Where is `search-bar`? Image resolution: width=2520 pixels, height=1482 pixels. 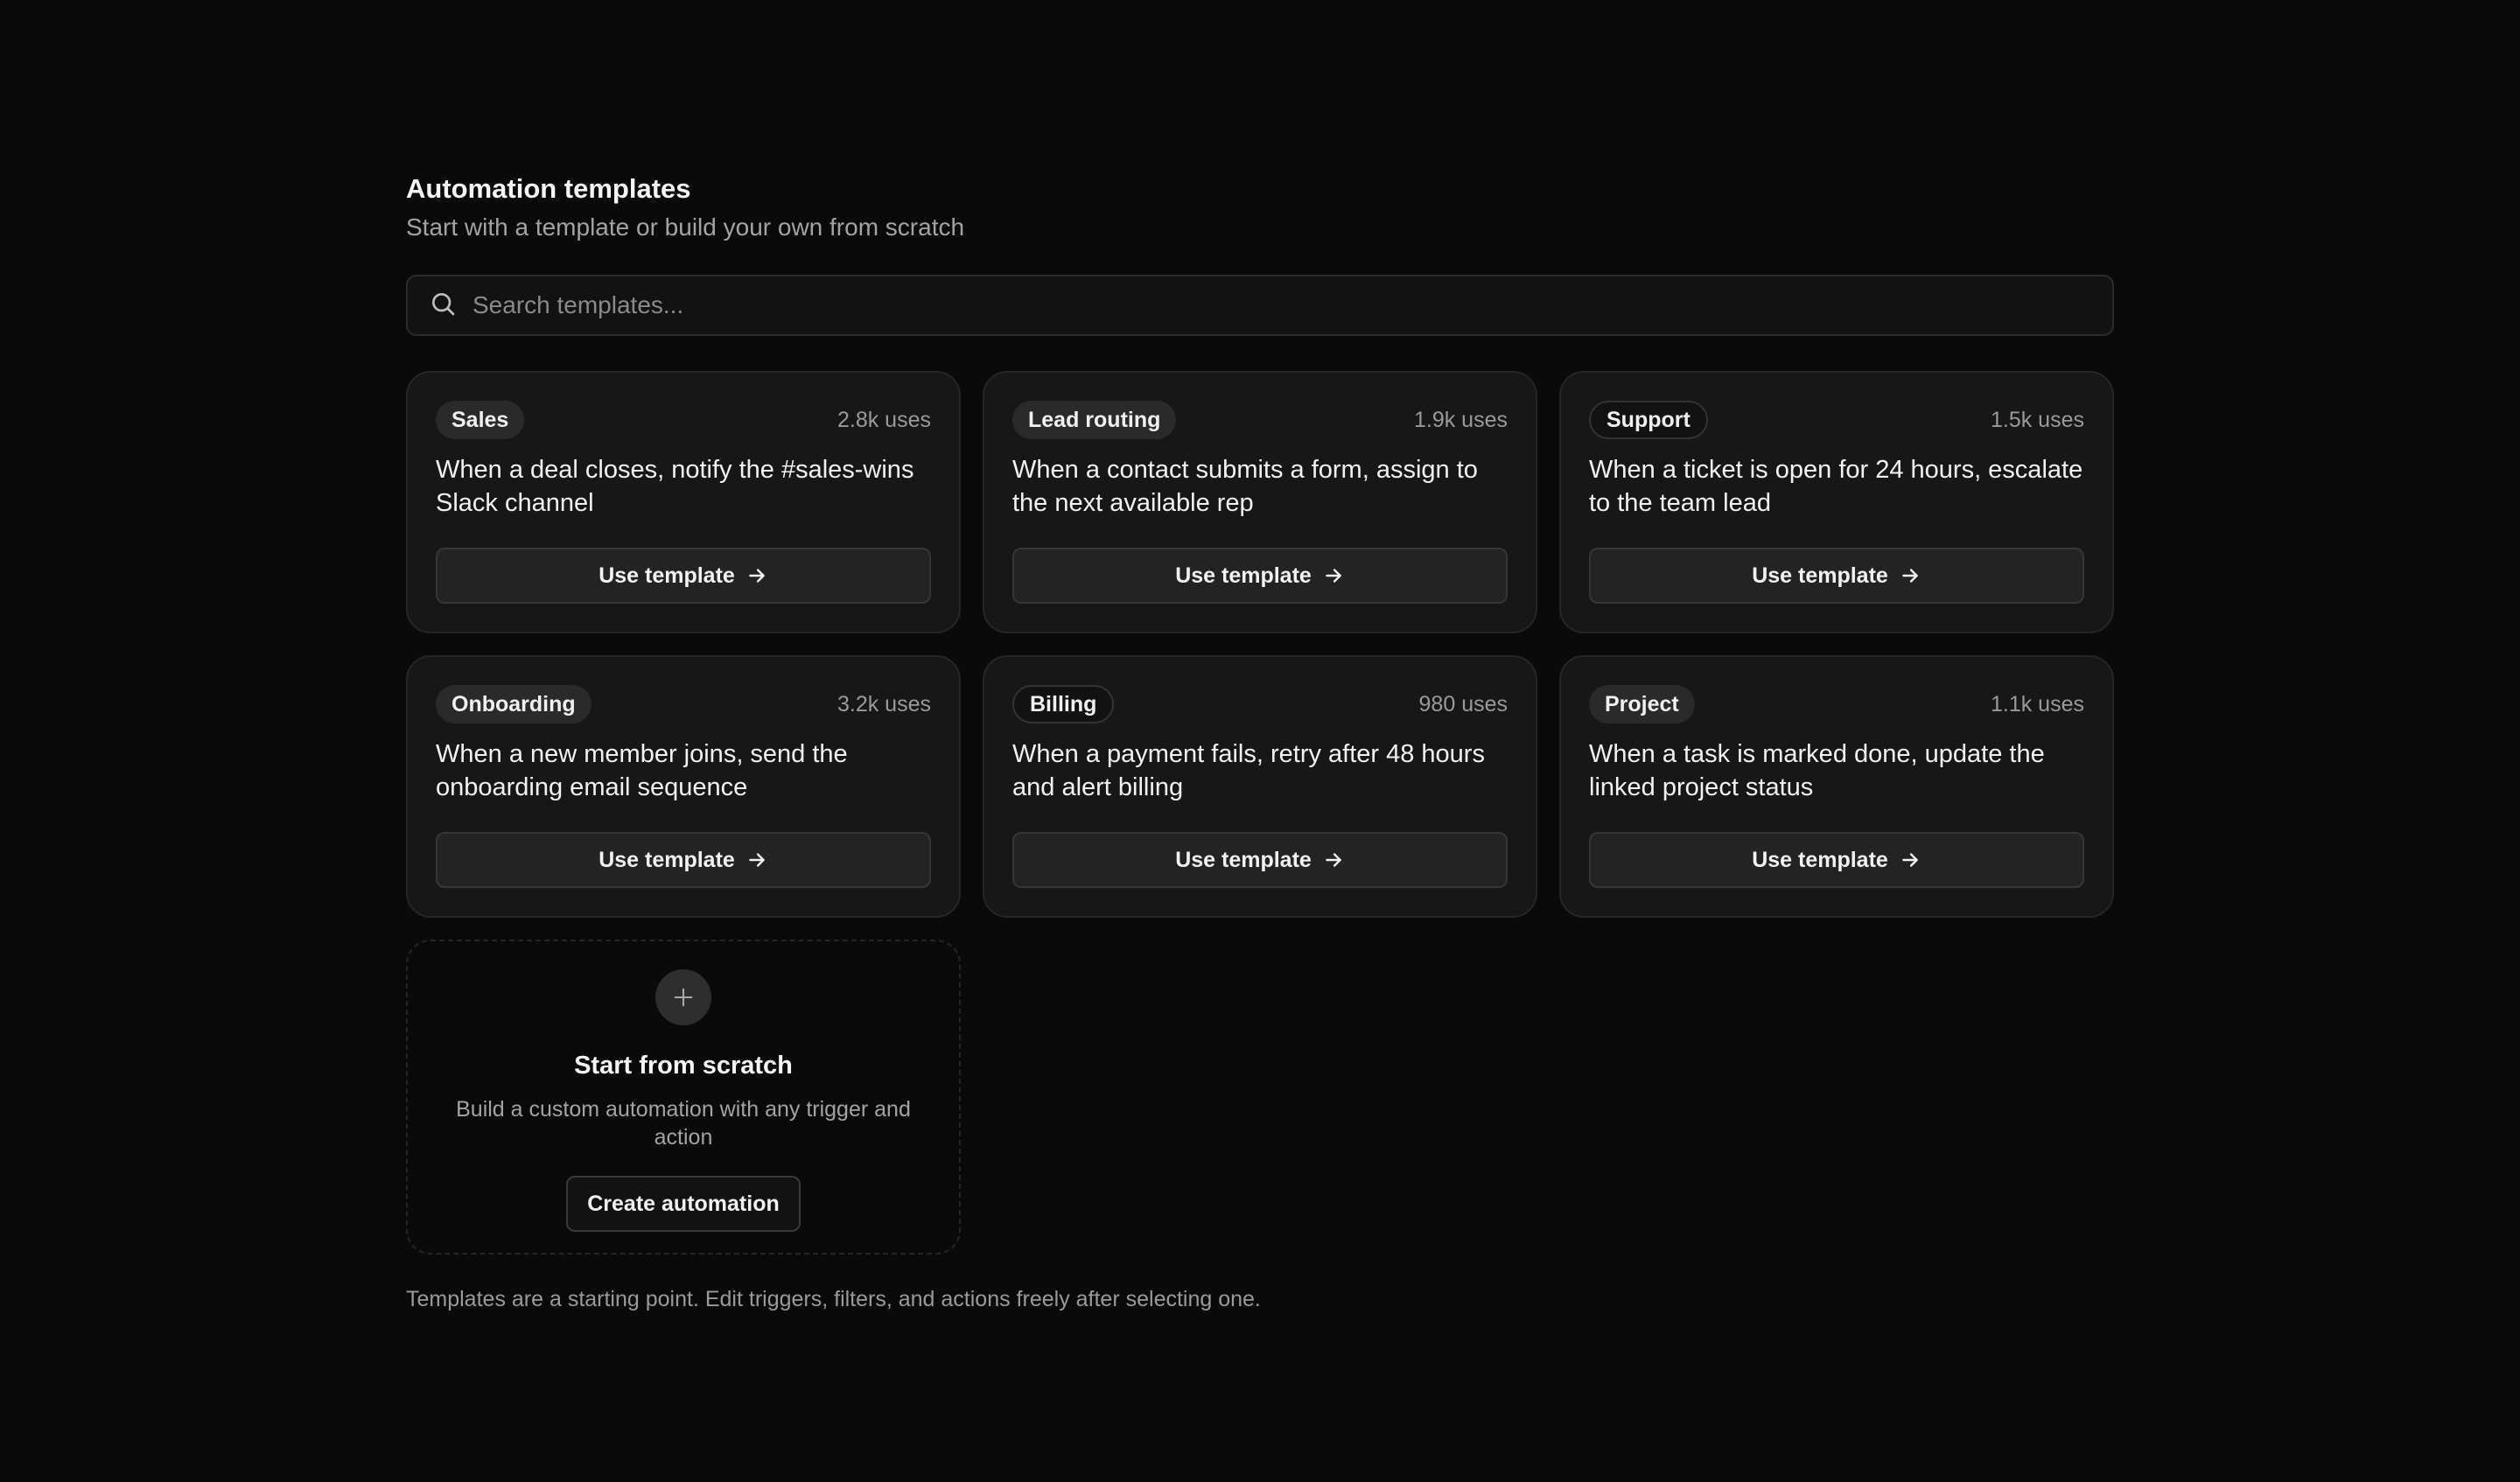
search-bar is located at coordinates (1260, 305).